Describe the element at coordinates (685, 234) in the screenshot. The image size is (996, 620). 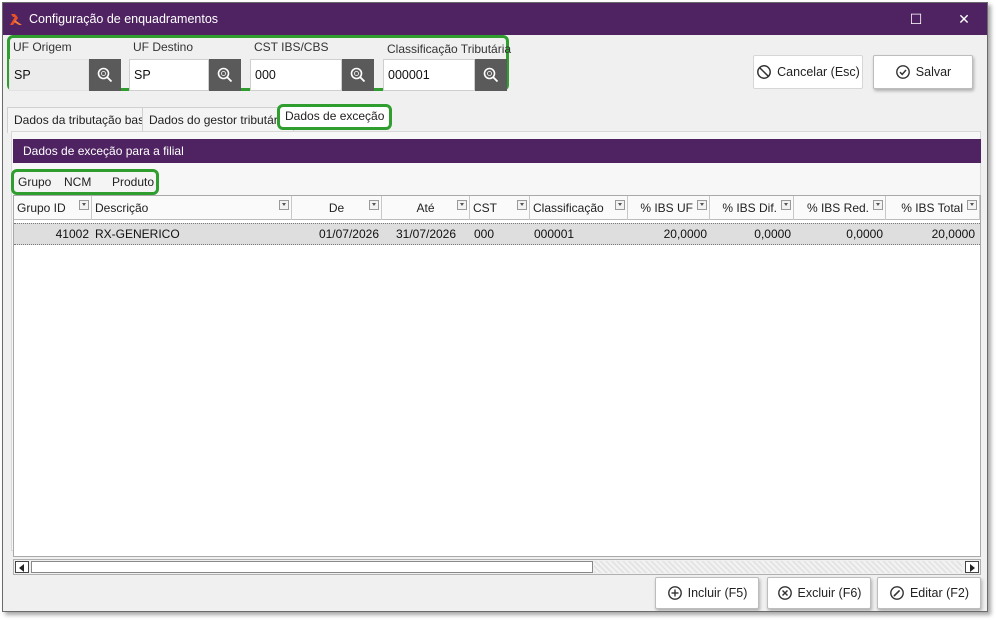
I see `cell-ibs-uf: 20,0000` at that location.